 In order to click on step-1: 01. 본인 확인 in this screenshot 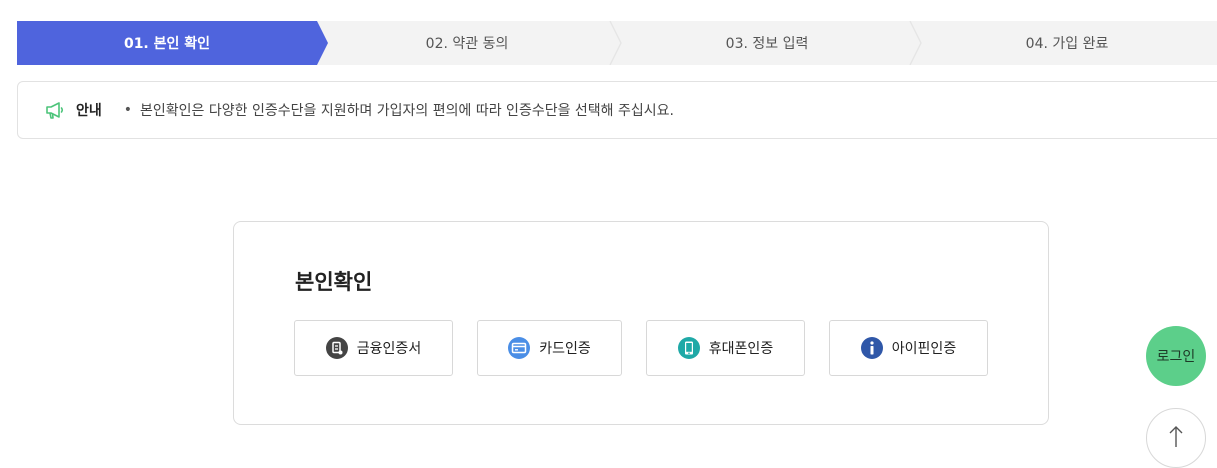, I will do `click(172, 43)`.